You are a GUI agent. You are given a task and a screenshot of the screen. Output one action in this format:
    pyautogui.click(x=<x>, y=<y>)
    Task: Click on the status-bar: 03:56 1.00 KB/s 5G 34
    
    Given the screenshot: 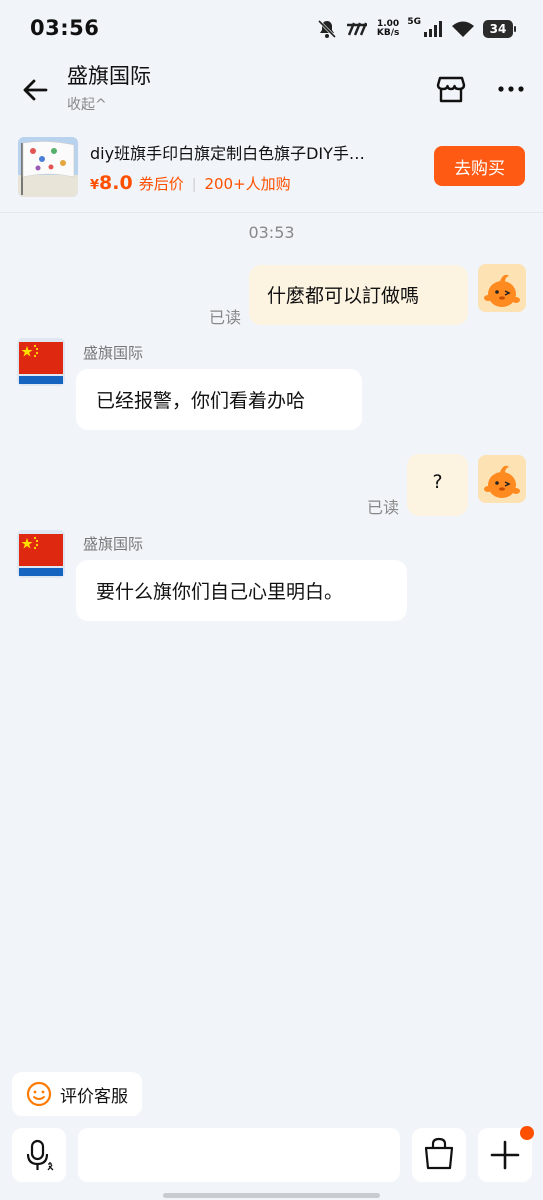 What is the action you would take?
    pyautogui.click(x=271, y=29)
    